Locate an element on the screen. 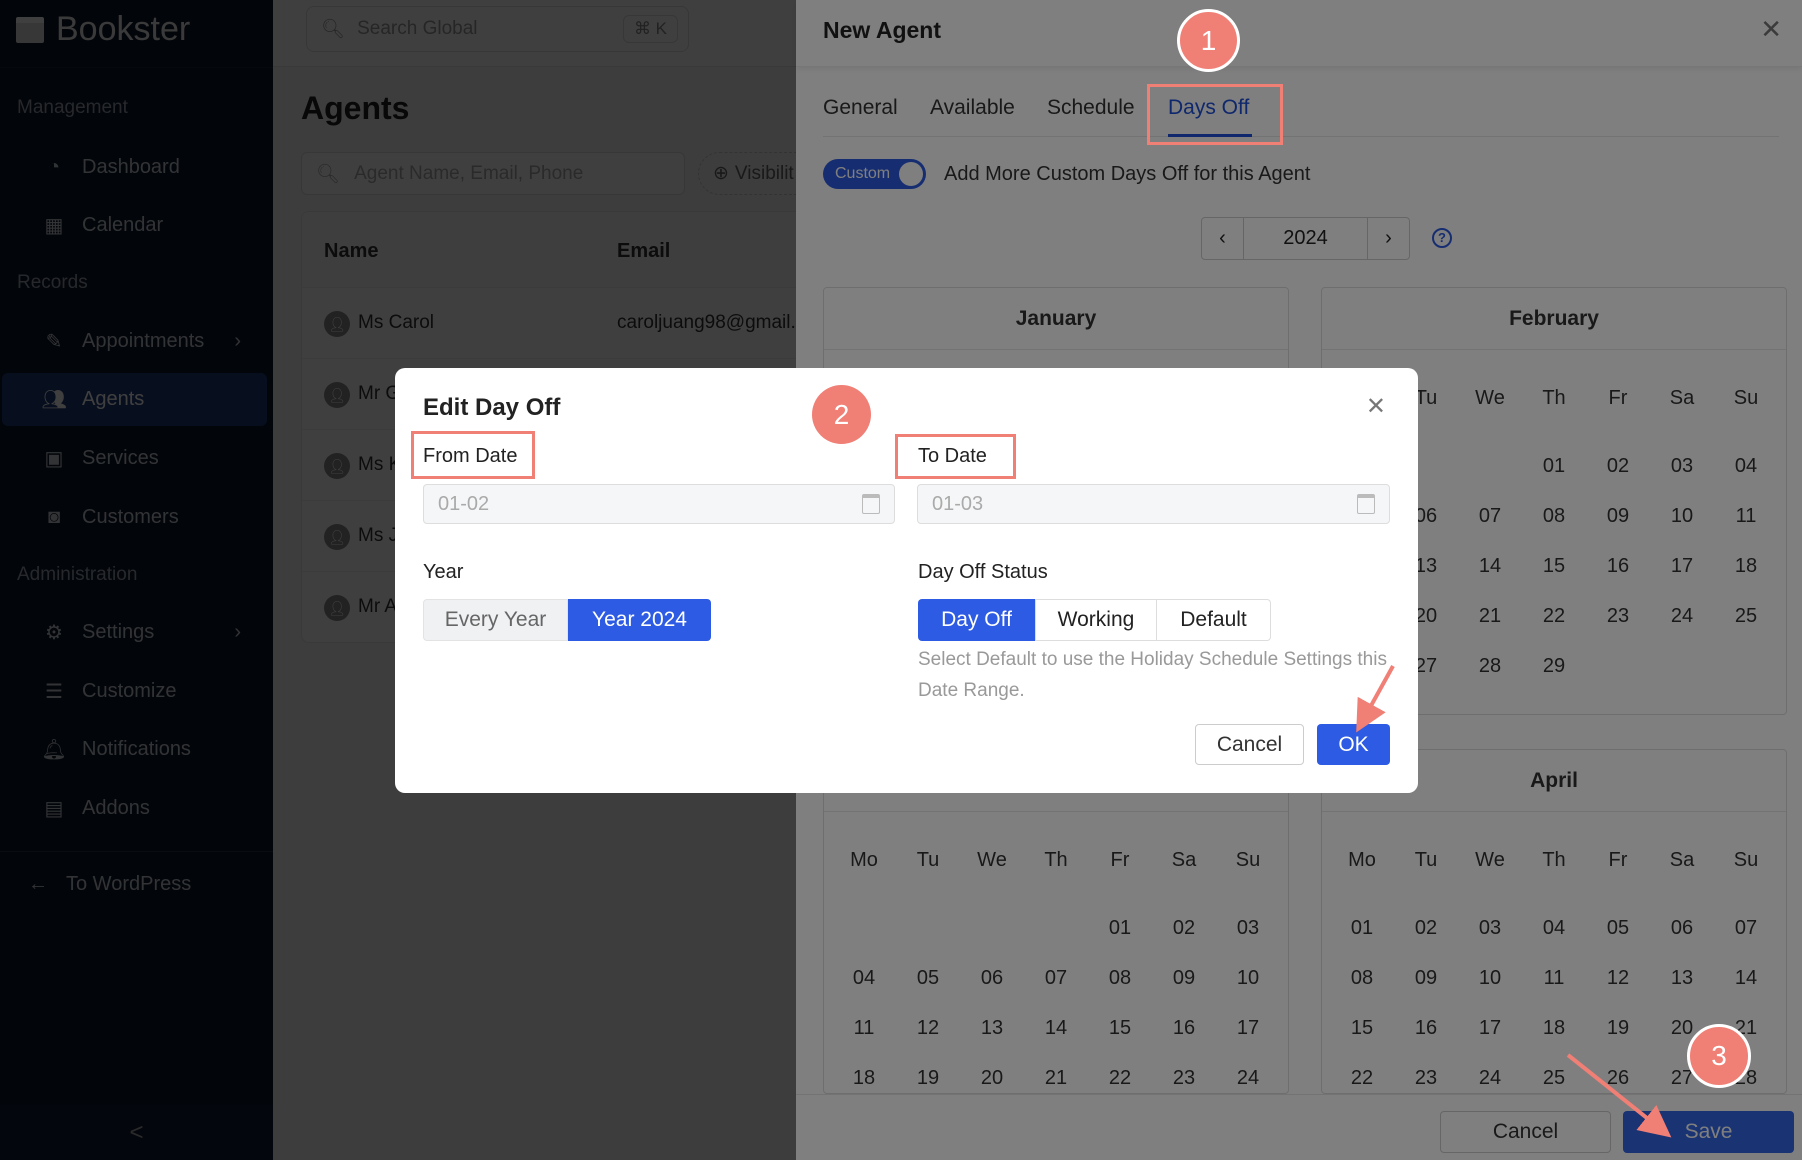 Image resolution: width=1802 pixels, height=1160 pixels. arrow-to-save is located at coordinates (1619, 1095).